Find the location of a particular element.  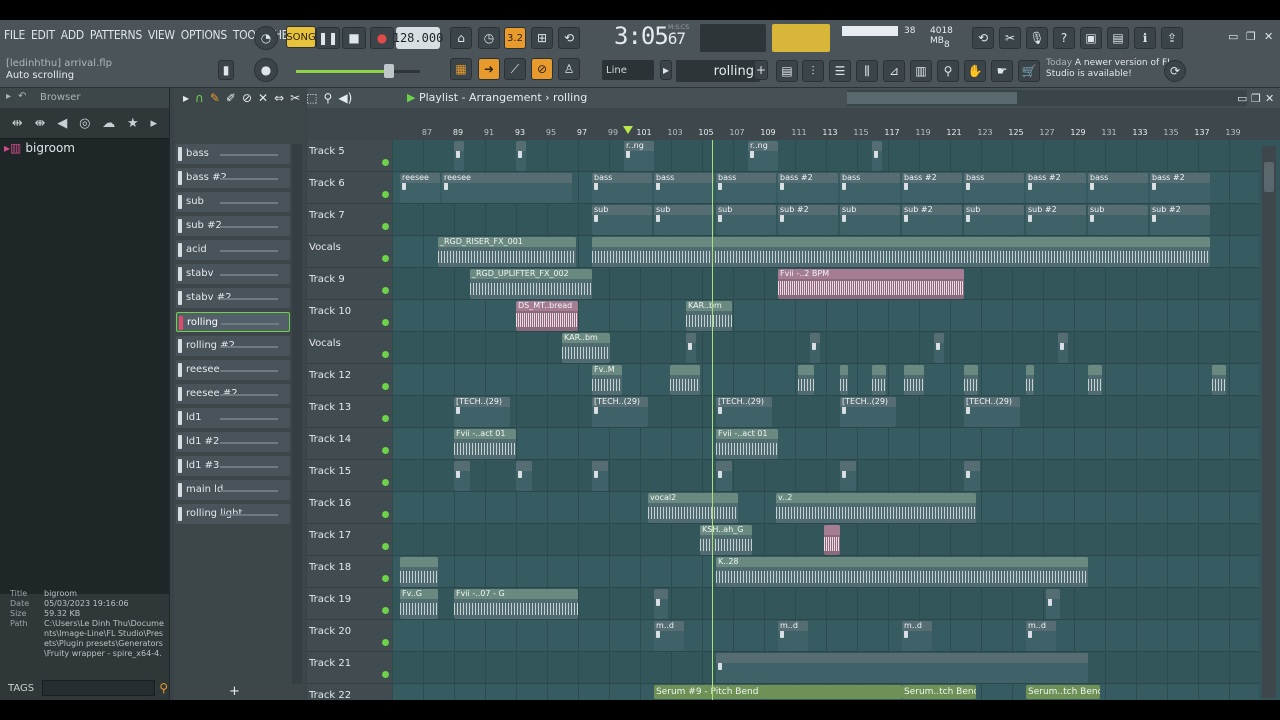

playlist-clip: reesee is located at coordinates (420, 188).